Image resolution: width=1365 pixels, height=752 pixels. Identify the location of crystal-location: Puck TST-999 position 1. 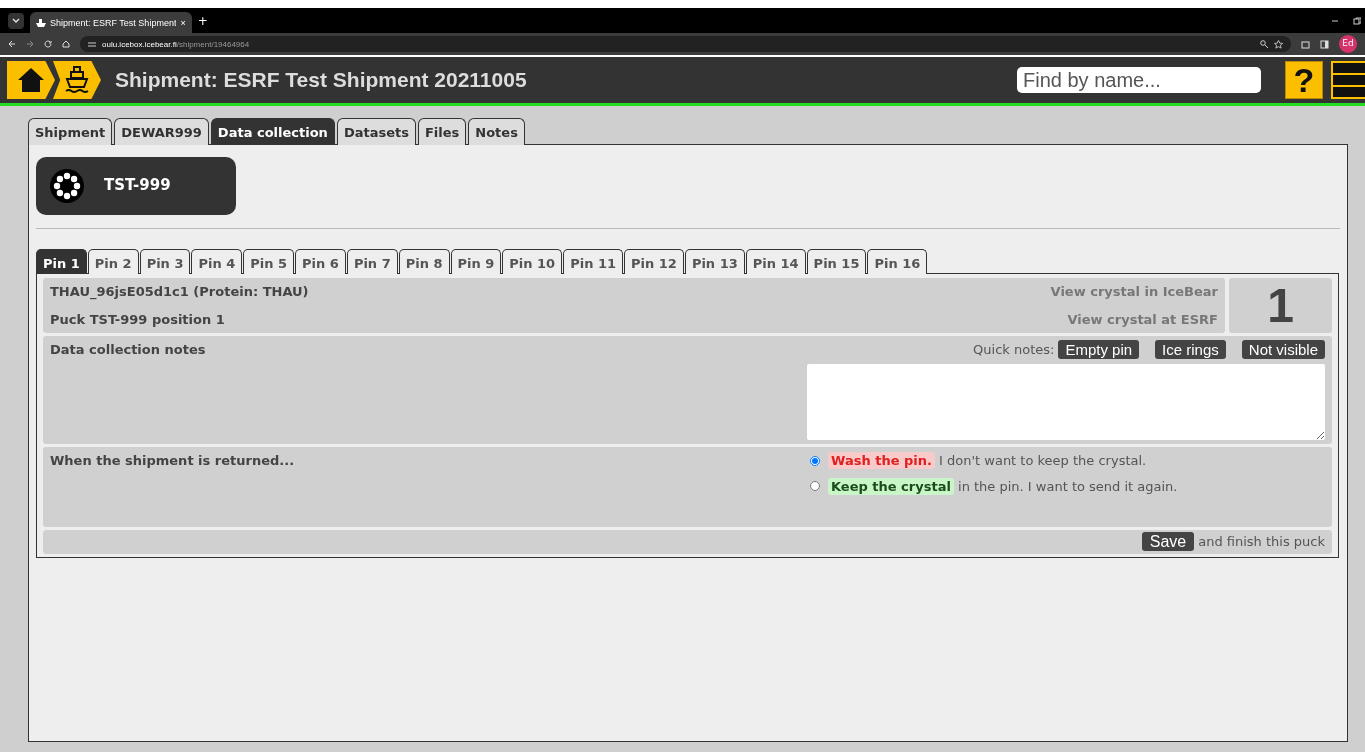
(138, 319).